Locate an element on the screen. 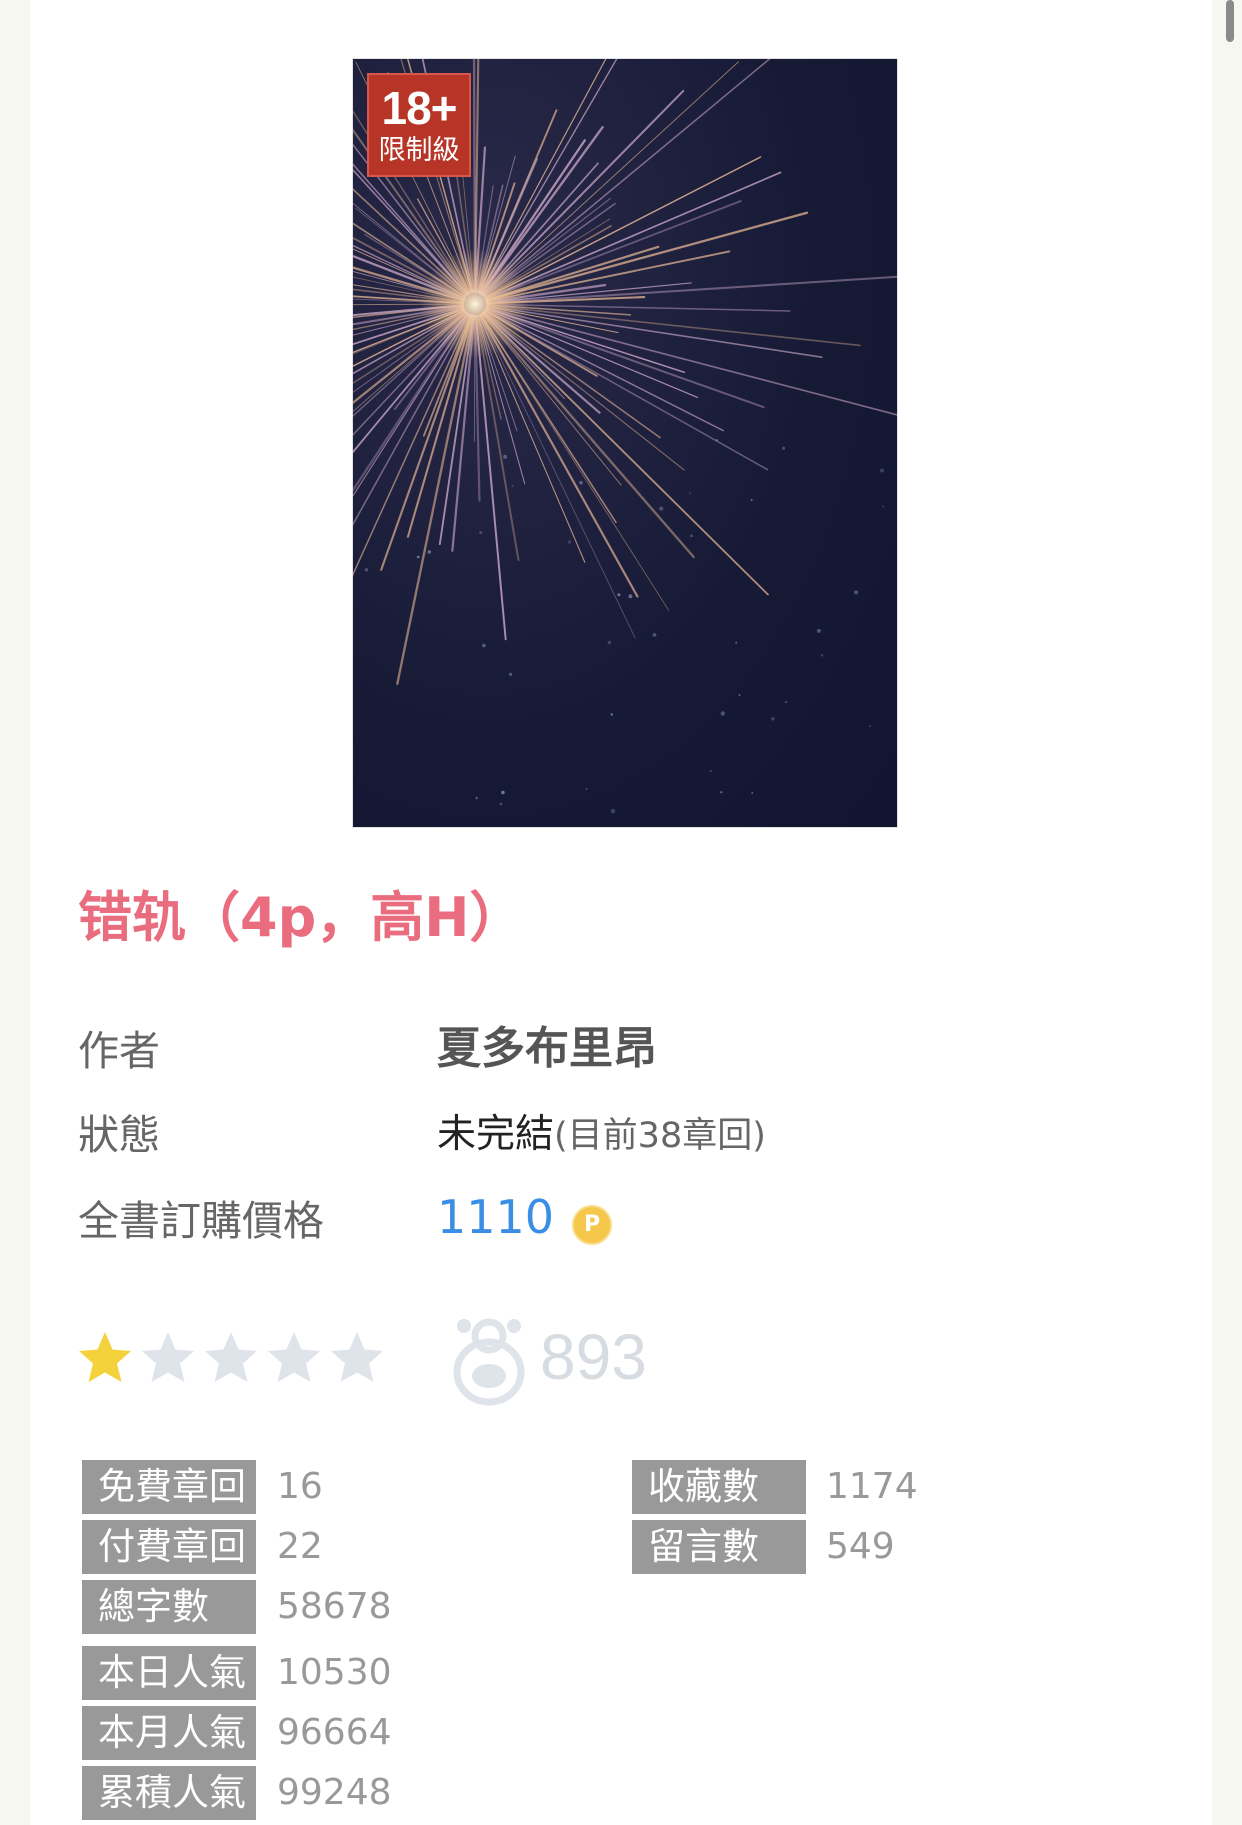 This screenshot has height=1825, width=1242. age-restriction-badge: 18+ 限制級 is located at coordinates (419, 125).